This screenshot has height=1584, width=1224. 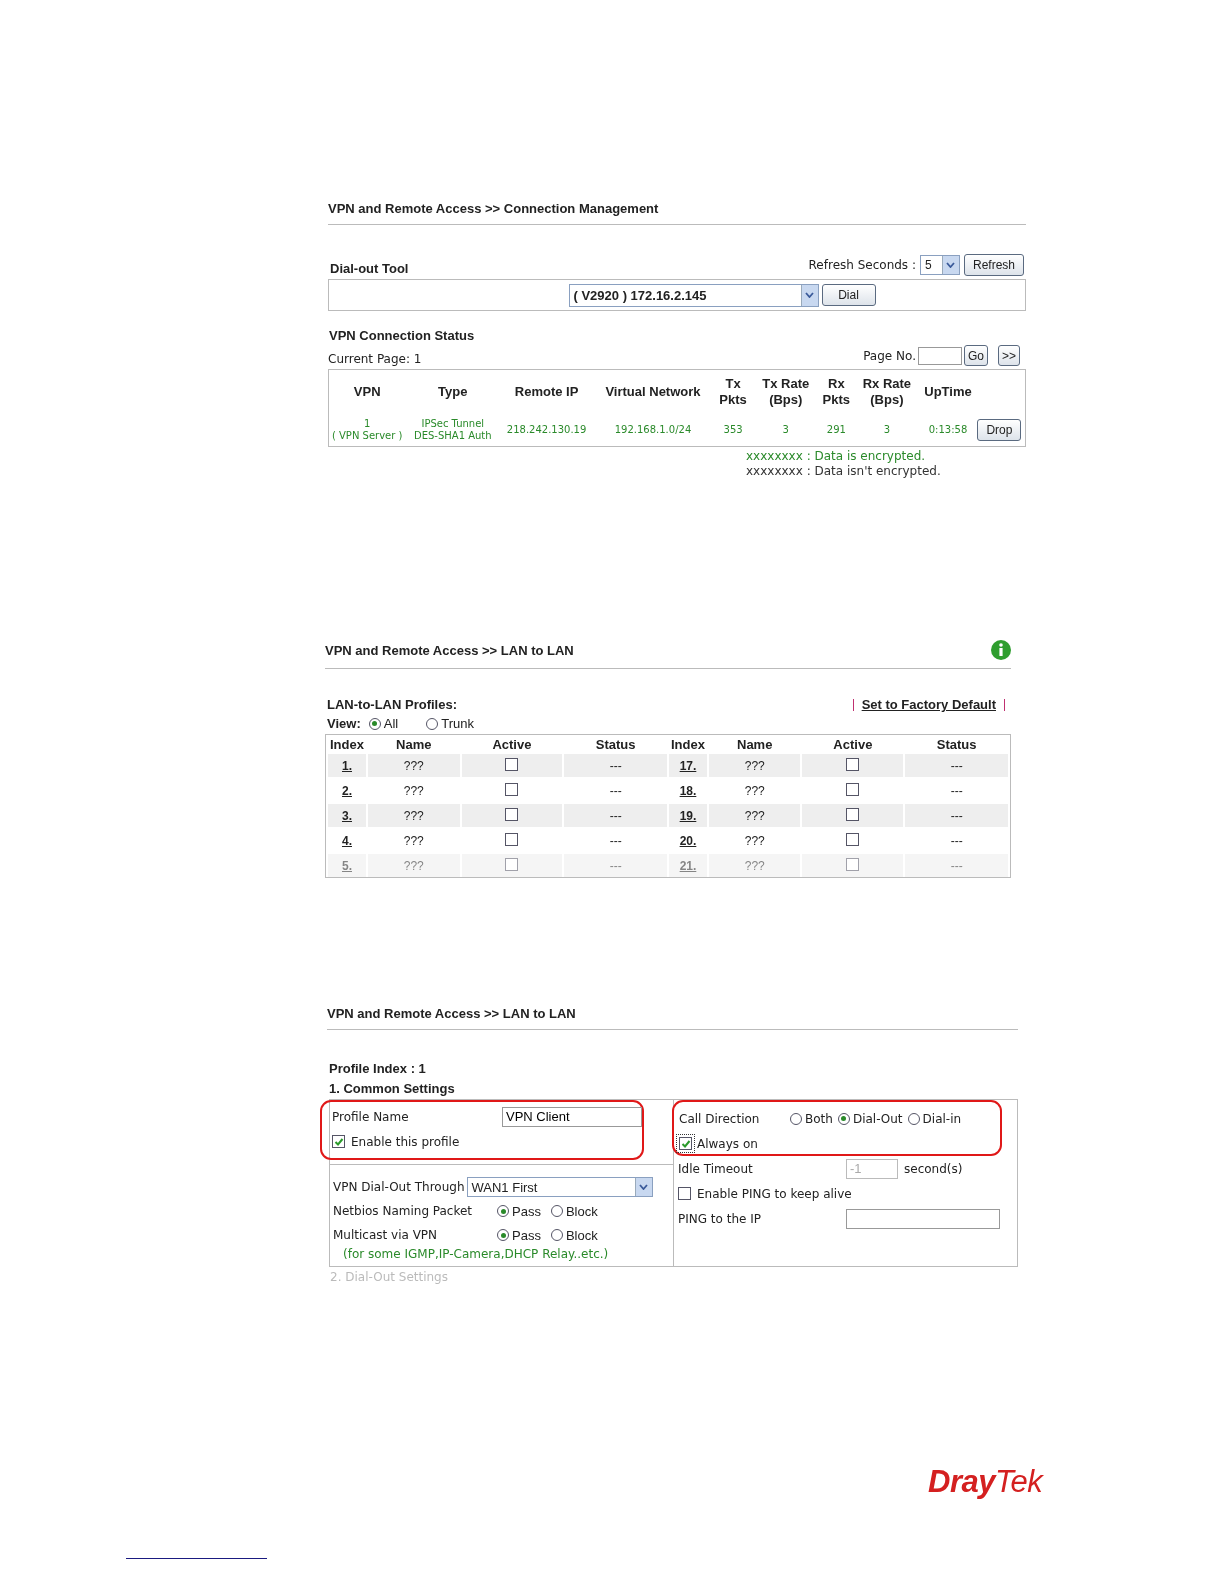 I want to click on checkbox-label: Always on, so click(x=727, y=1143).